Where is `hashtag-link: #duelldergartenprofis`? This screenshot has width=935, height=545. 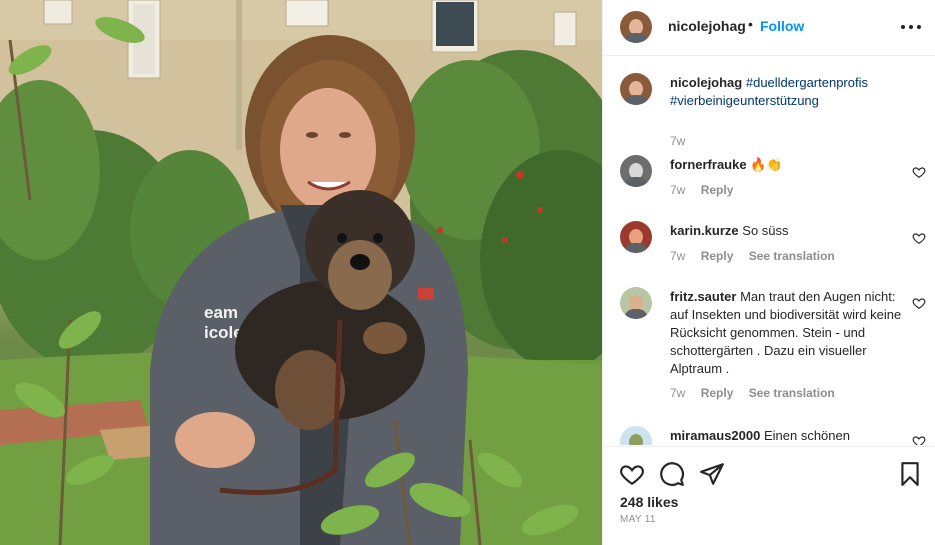 hashtag-link: #duelldergartenprofis is located at coordinates (807, 82).